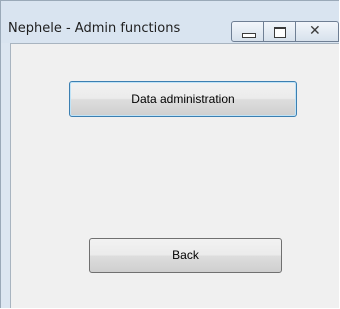 This screenshot has width=340, height=309. I want to click on title-bar: Nephele - Admin functions ✕, so click(170, 22).